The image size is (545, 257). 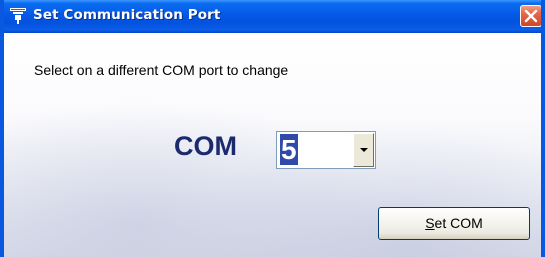 I want to click on set-com-button: Set COM, so click(x=454, y=223).